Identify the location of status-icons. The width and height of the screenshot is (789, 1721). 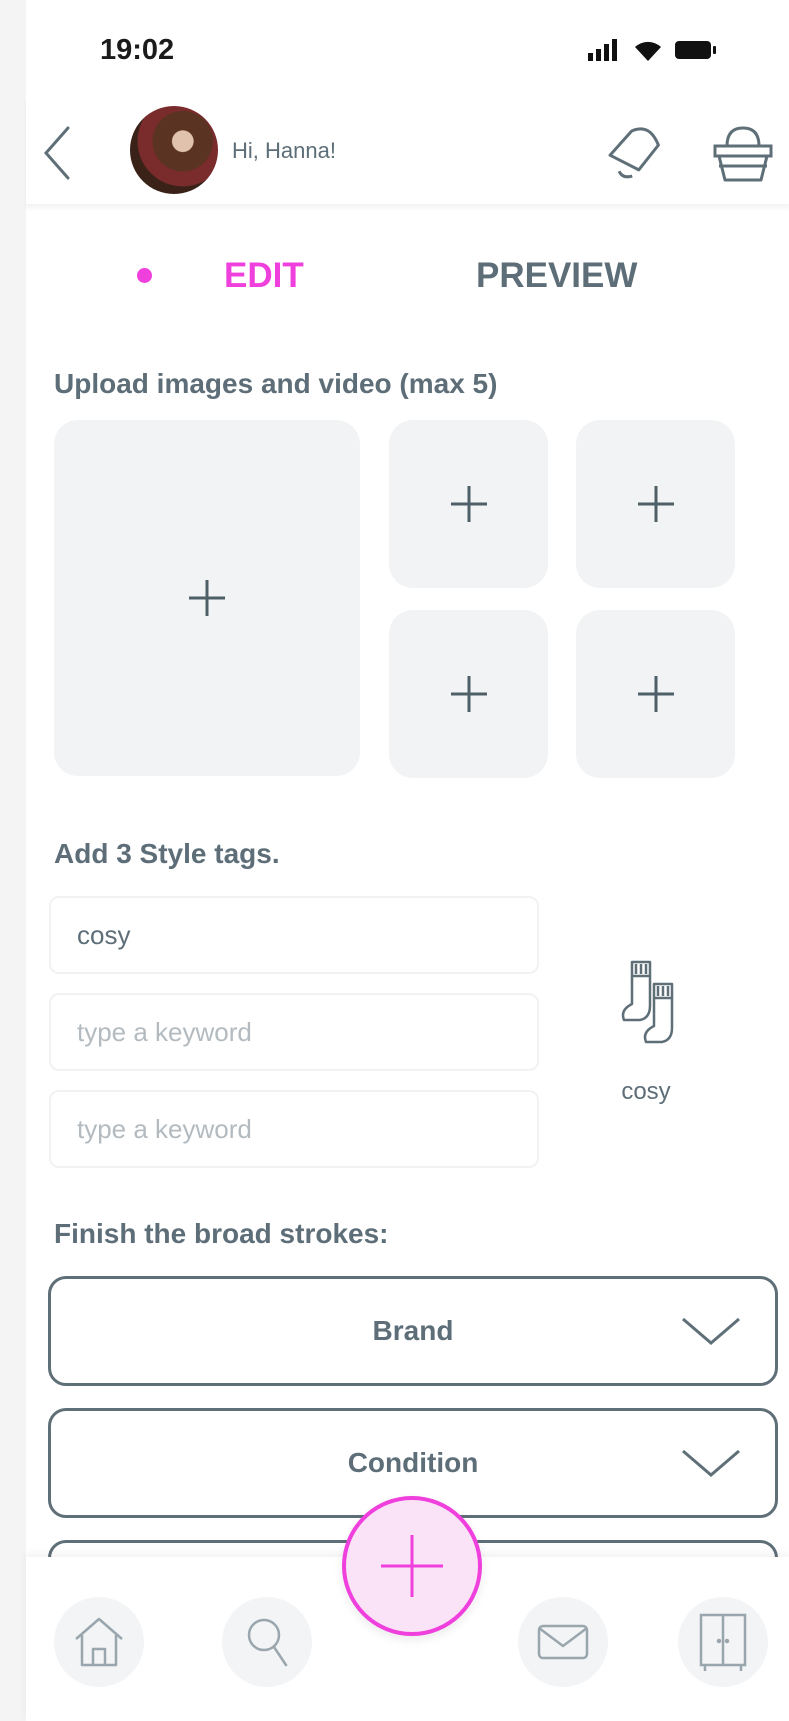
(652, 50).